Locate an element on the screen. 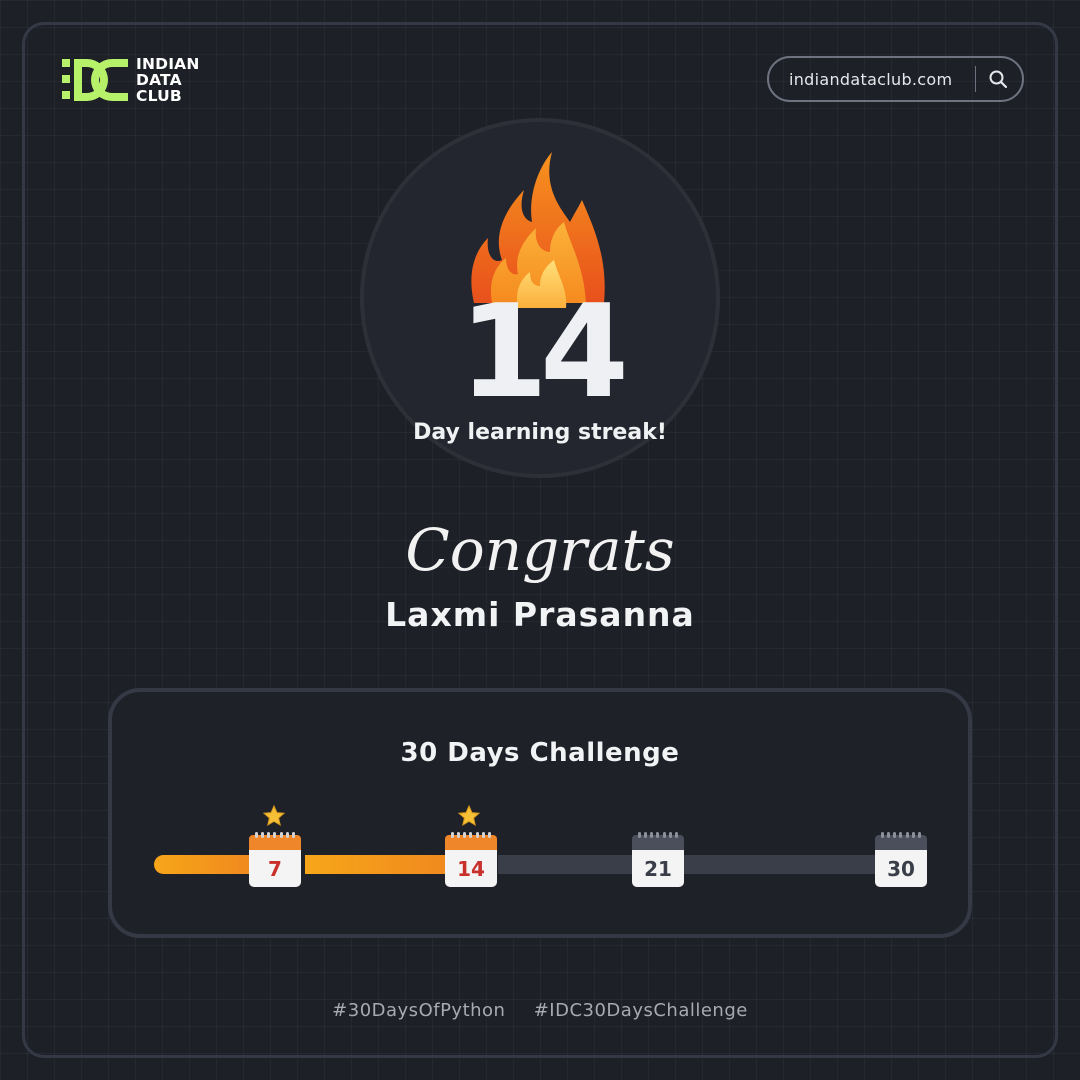  milestone-day: 30 is located at coordinates (901, 868).